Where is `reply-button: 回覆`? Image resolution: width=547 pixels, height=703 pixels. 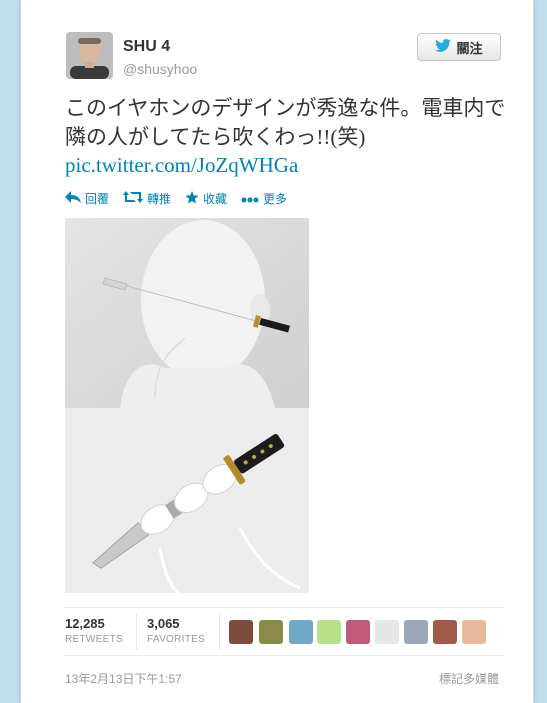
reply-button: 回覆 is located at coordinates (87, 198).